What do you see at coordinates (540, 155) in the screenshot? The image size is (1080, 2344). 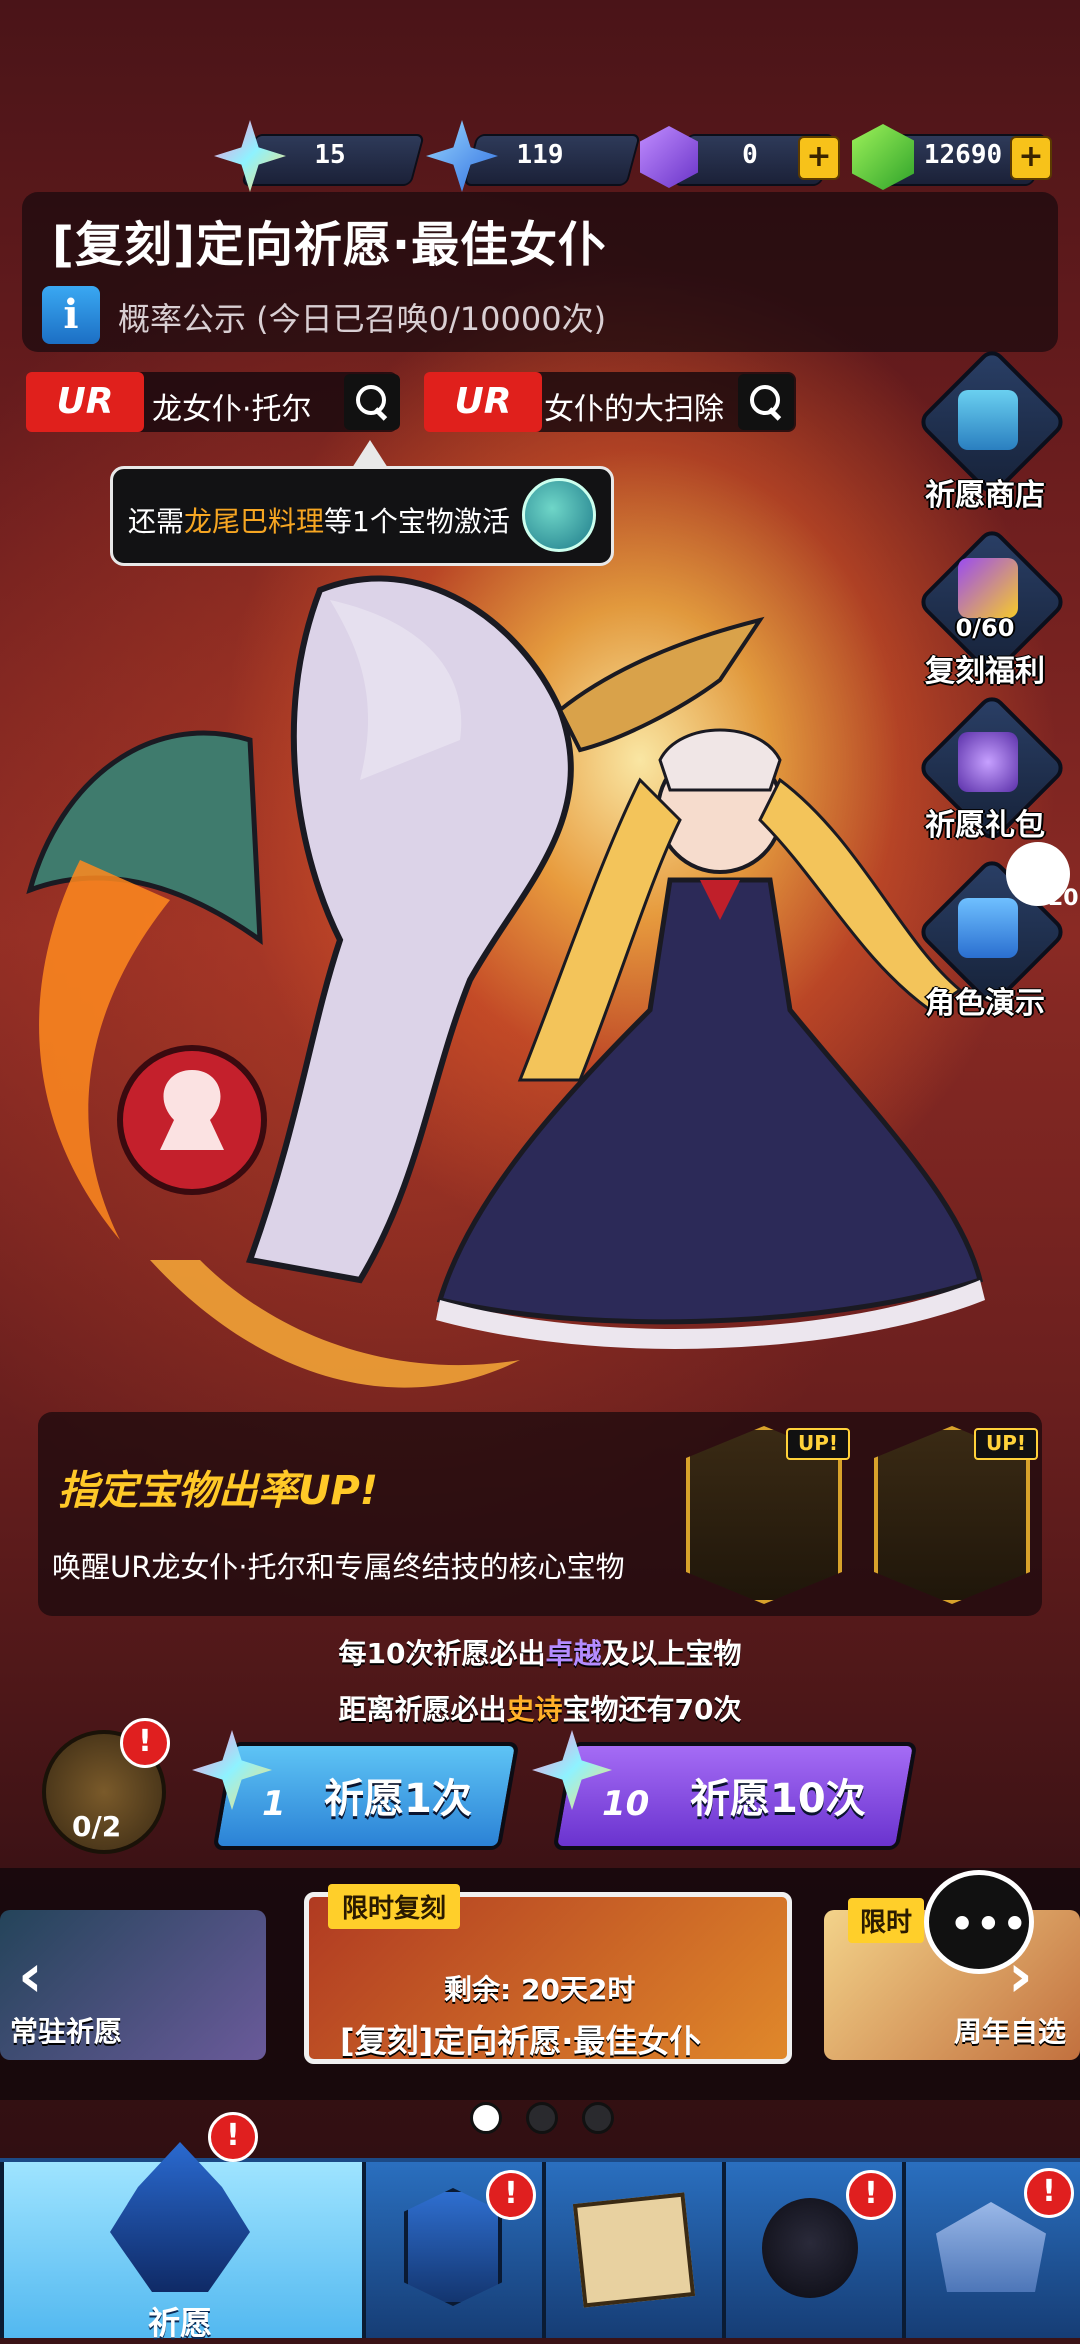 I see `currency-value: 119` at bounding box center [540, 155].